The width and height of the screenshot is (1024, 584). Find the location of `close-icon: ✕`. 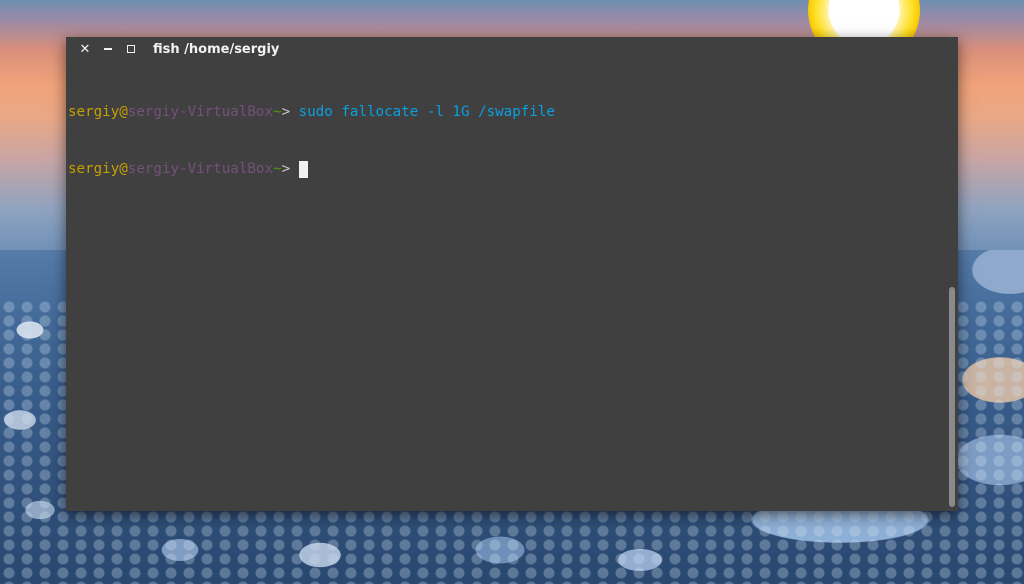

close-icon: ✕ is located at coordinates (85, 49).